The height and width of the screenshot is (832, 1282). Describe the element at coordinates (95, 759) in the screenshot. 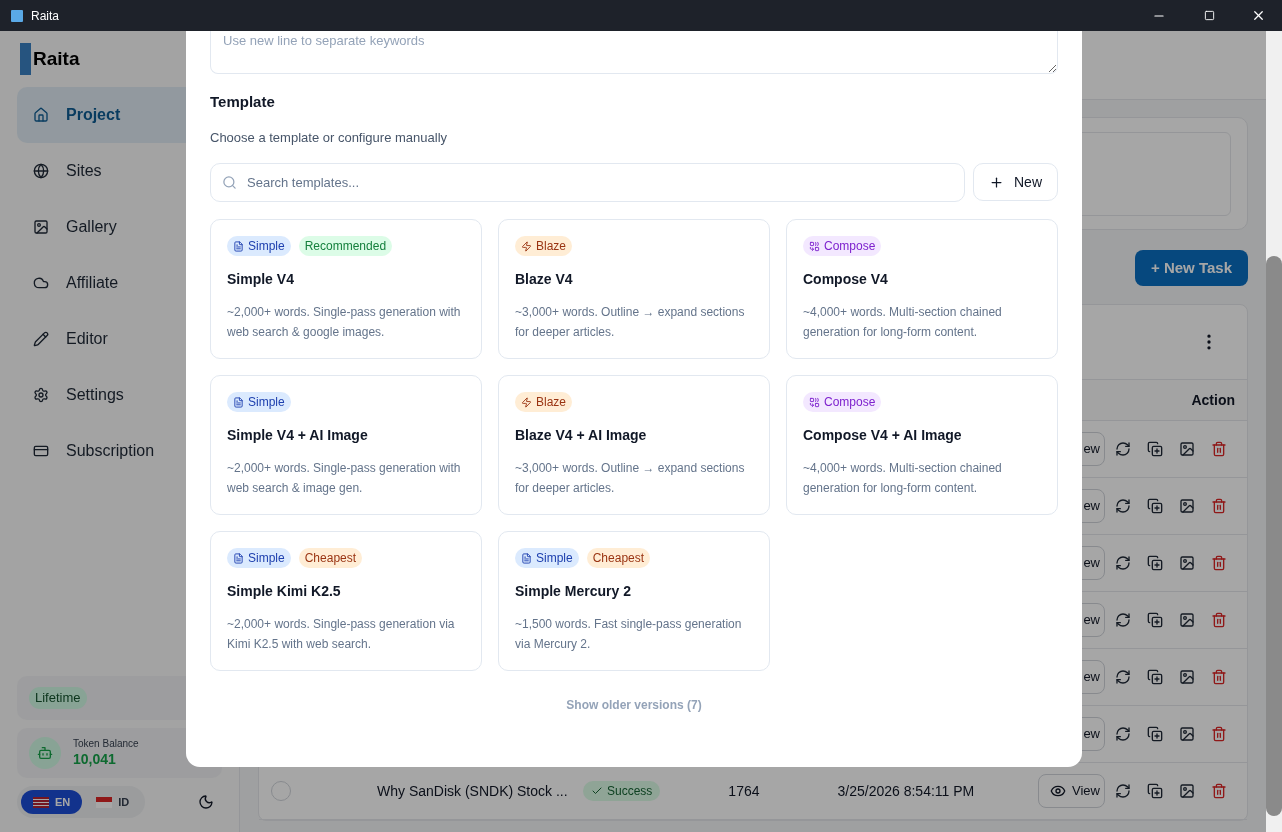

I see `token-value: 10,041` at that location.